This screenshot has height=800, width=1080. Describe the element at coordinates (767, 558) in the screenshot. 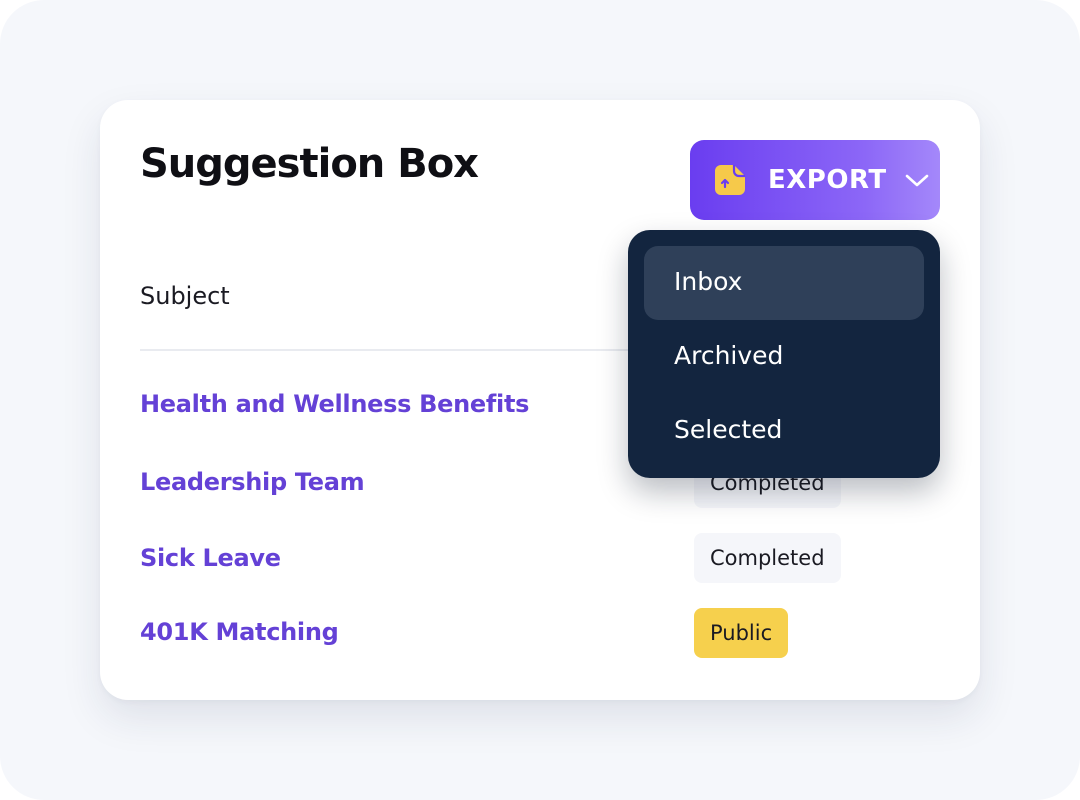

I see `status-badge: Completed` at that location.